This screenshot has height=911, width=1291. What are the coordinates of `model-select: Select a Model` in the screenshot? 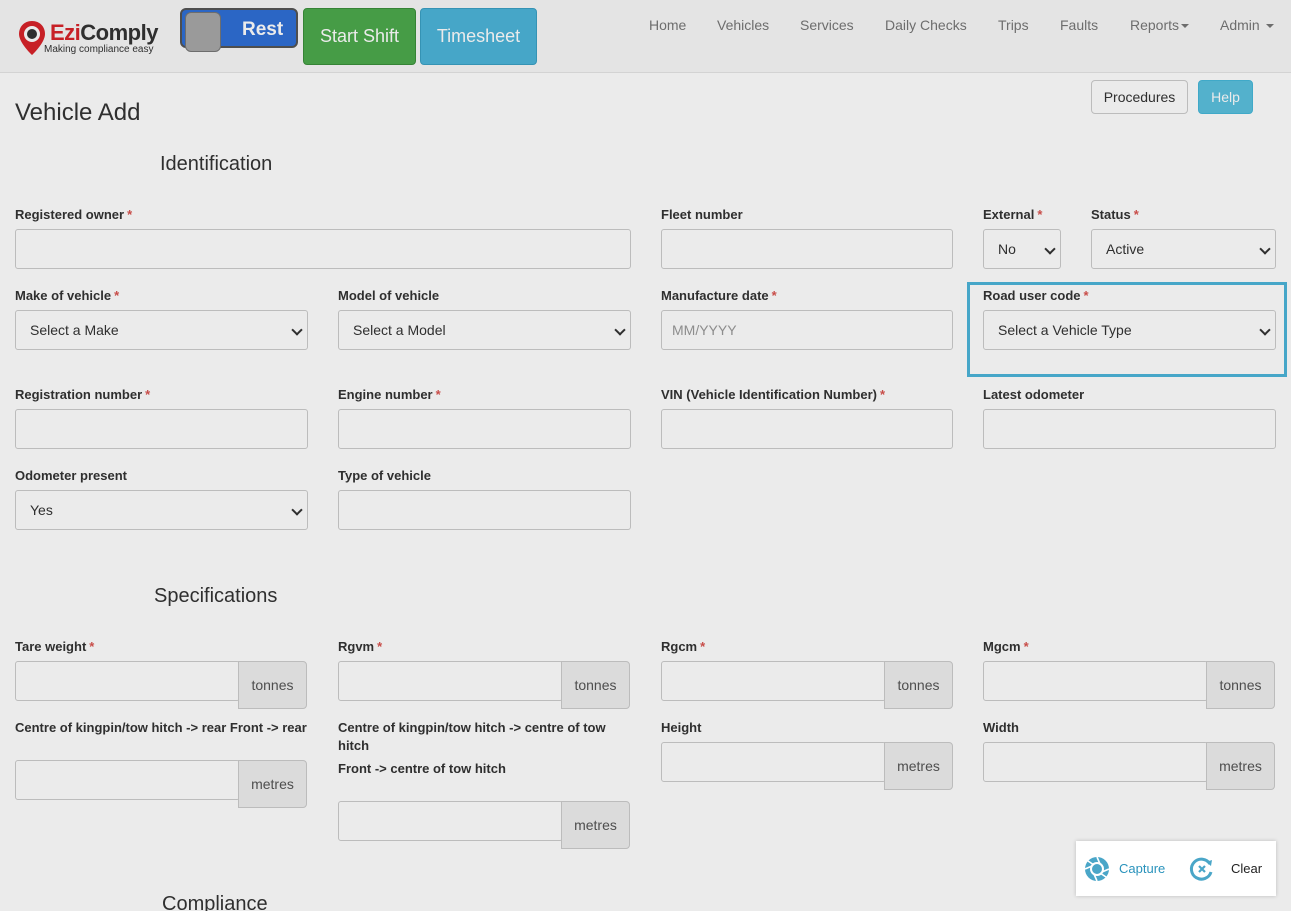 It's located at (484, 330).